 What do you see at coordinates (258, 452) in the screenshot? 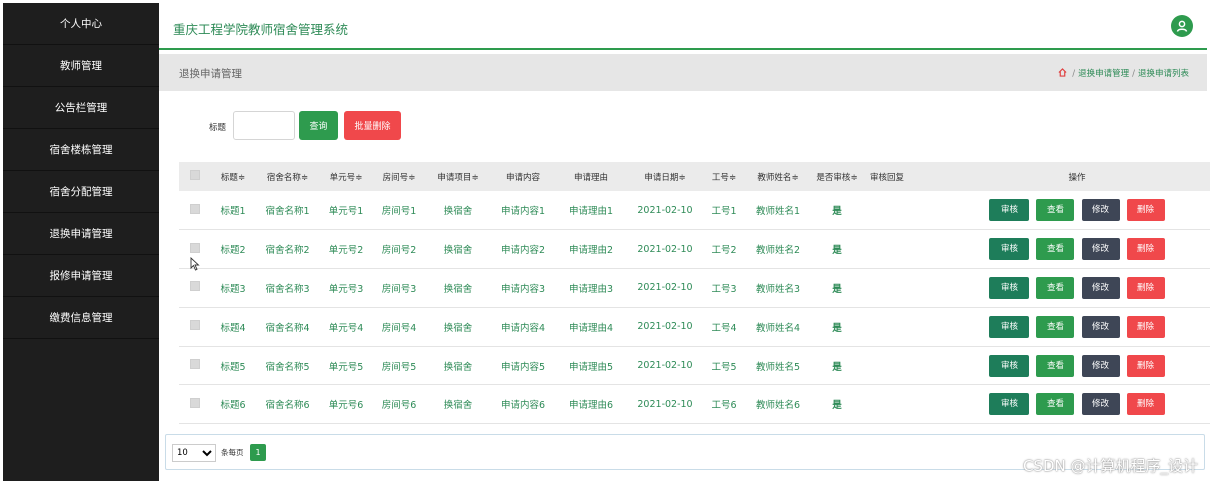
I see `page-button-1: 1` at bounding box center [258, 452].